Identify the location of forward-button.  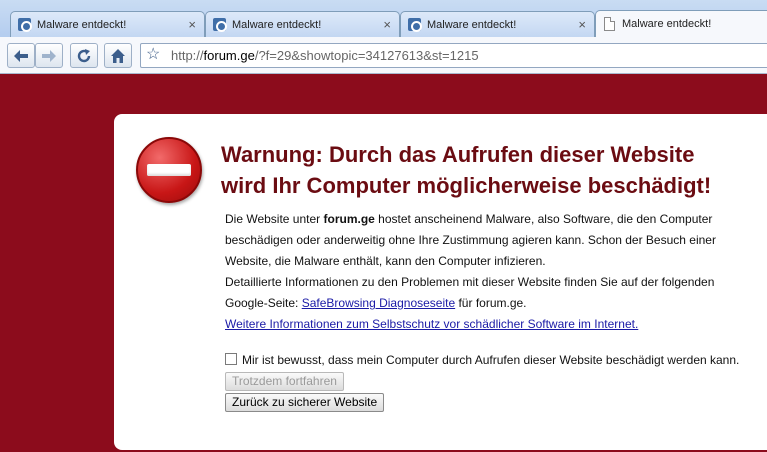
(49, 55).